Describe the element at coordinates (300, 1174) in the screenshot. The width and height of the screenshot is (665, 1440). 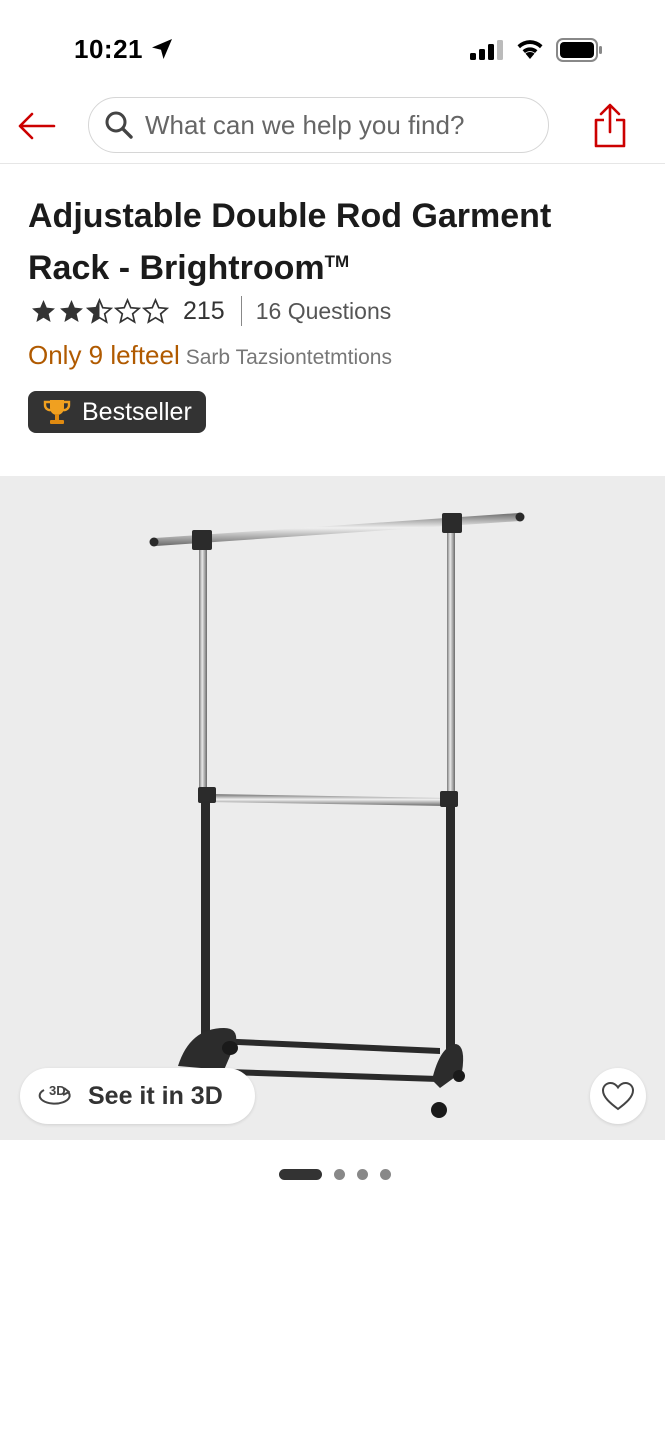
I see `pager-dot-active` at that location.